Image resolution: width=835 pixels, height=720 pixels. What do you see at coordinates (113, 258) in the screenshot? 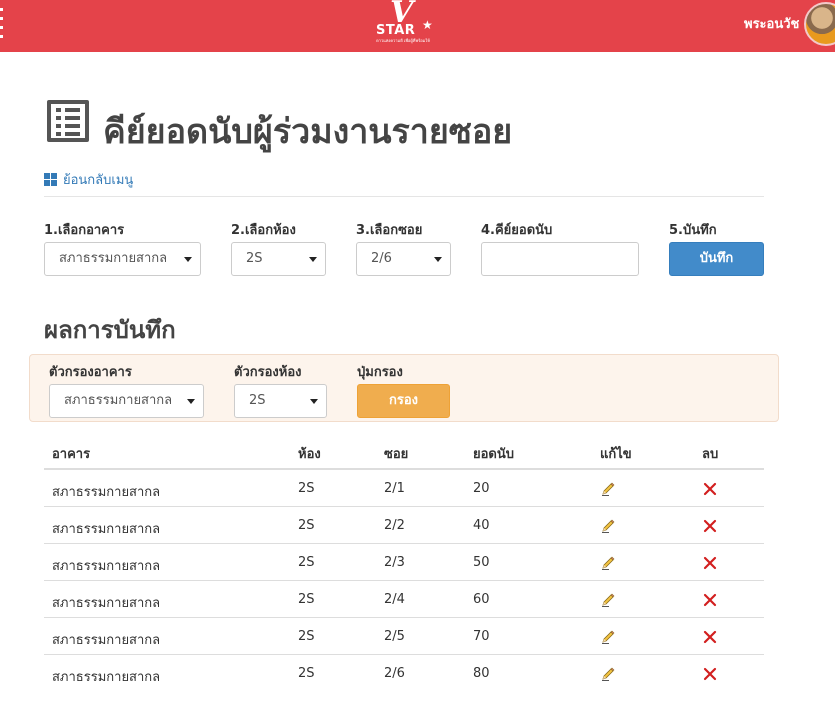
I see `building-select-value: สภาธรรมกายสากล` at bounding box center [113, 258].